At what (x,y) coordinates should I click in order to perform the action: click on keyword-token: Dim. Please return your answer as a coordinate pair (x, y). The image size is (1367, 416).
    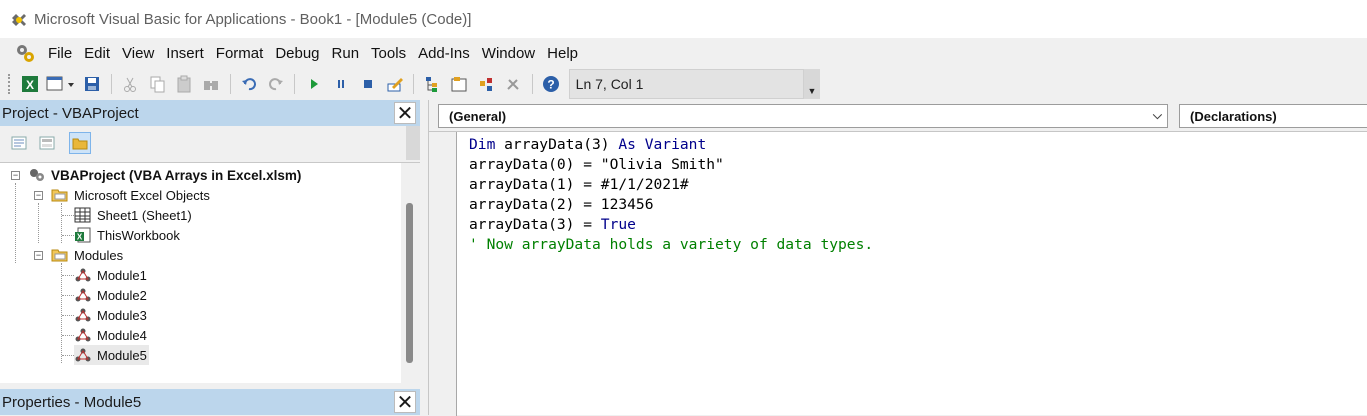
    Looking at the image, I should click on (482, 144).